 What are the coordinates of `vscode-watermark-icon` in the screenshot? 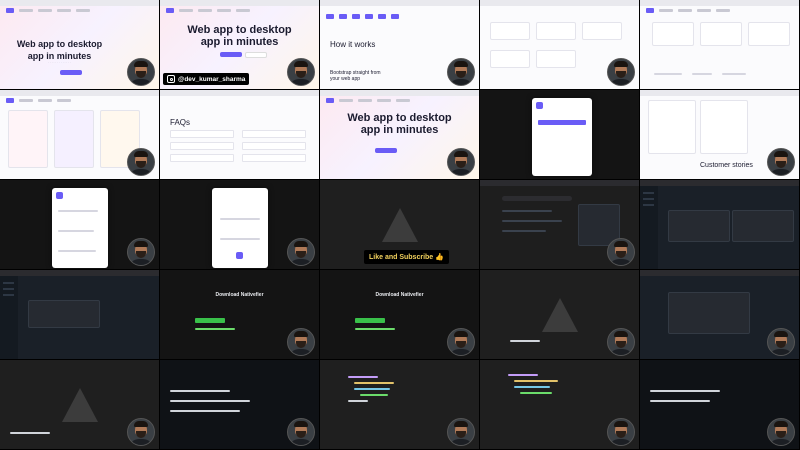 It's located at (560, 315).